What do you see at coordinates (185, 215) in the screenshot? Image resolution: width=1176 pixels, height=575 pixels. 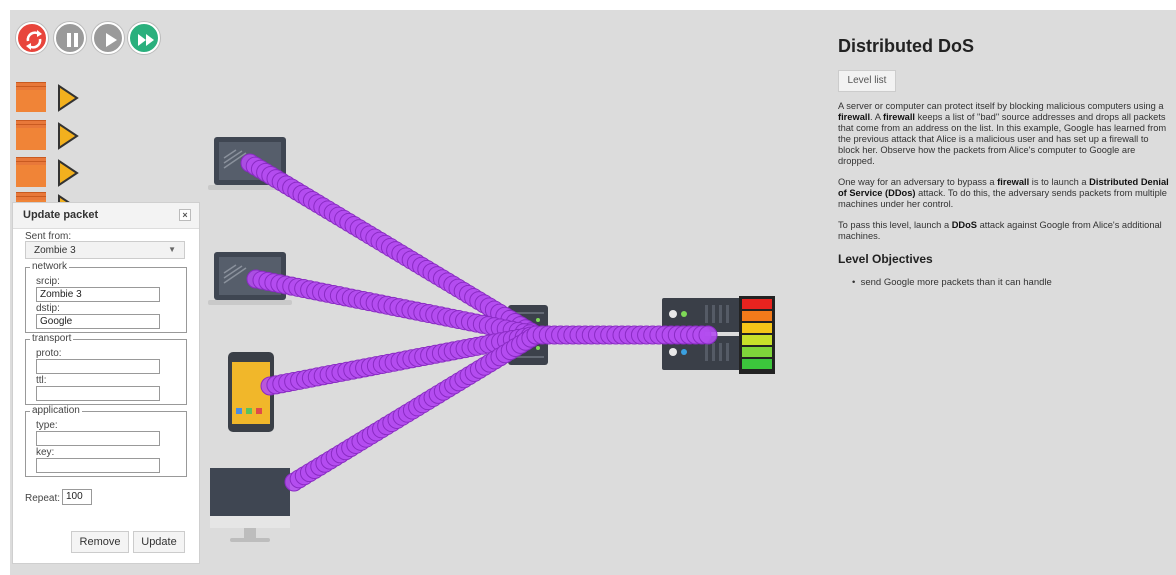 I see `close-icon: ×` at bounding box center [185, 215].